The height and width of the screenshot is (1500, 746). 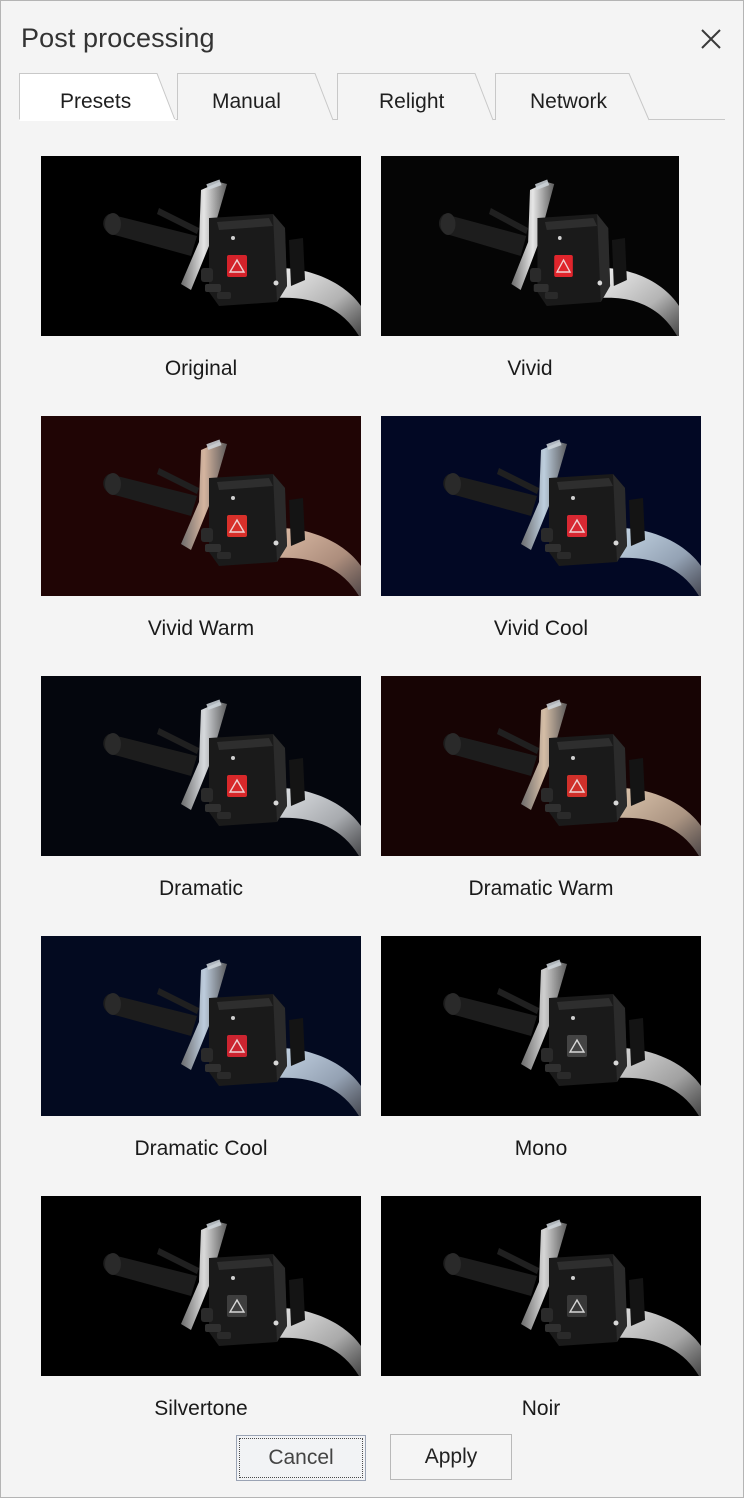 What do you see at coordinates (201, 628) in the screenshot?
I see `preset-label: Vivid Warm` at bounding box center [201, 628].